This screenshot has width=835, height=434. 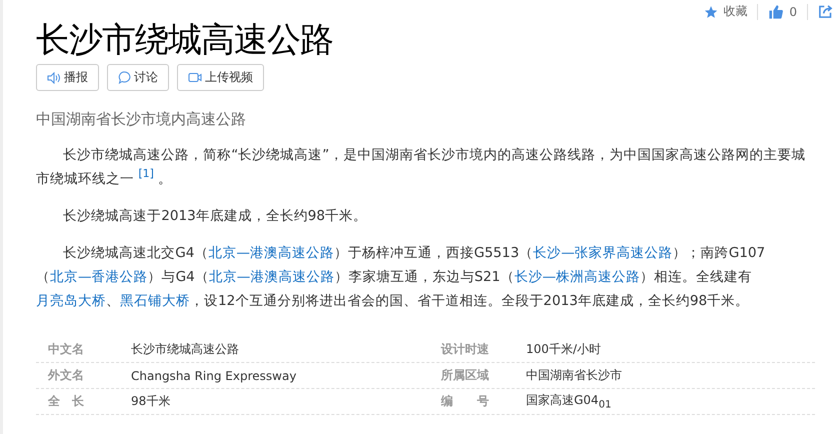 I want to click on speech-bubble-icon, so click(x=124, y=77).